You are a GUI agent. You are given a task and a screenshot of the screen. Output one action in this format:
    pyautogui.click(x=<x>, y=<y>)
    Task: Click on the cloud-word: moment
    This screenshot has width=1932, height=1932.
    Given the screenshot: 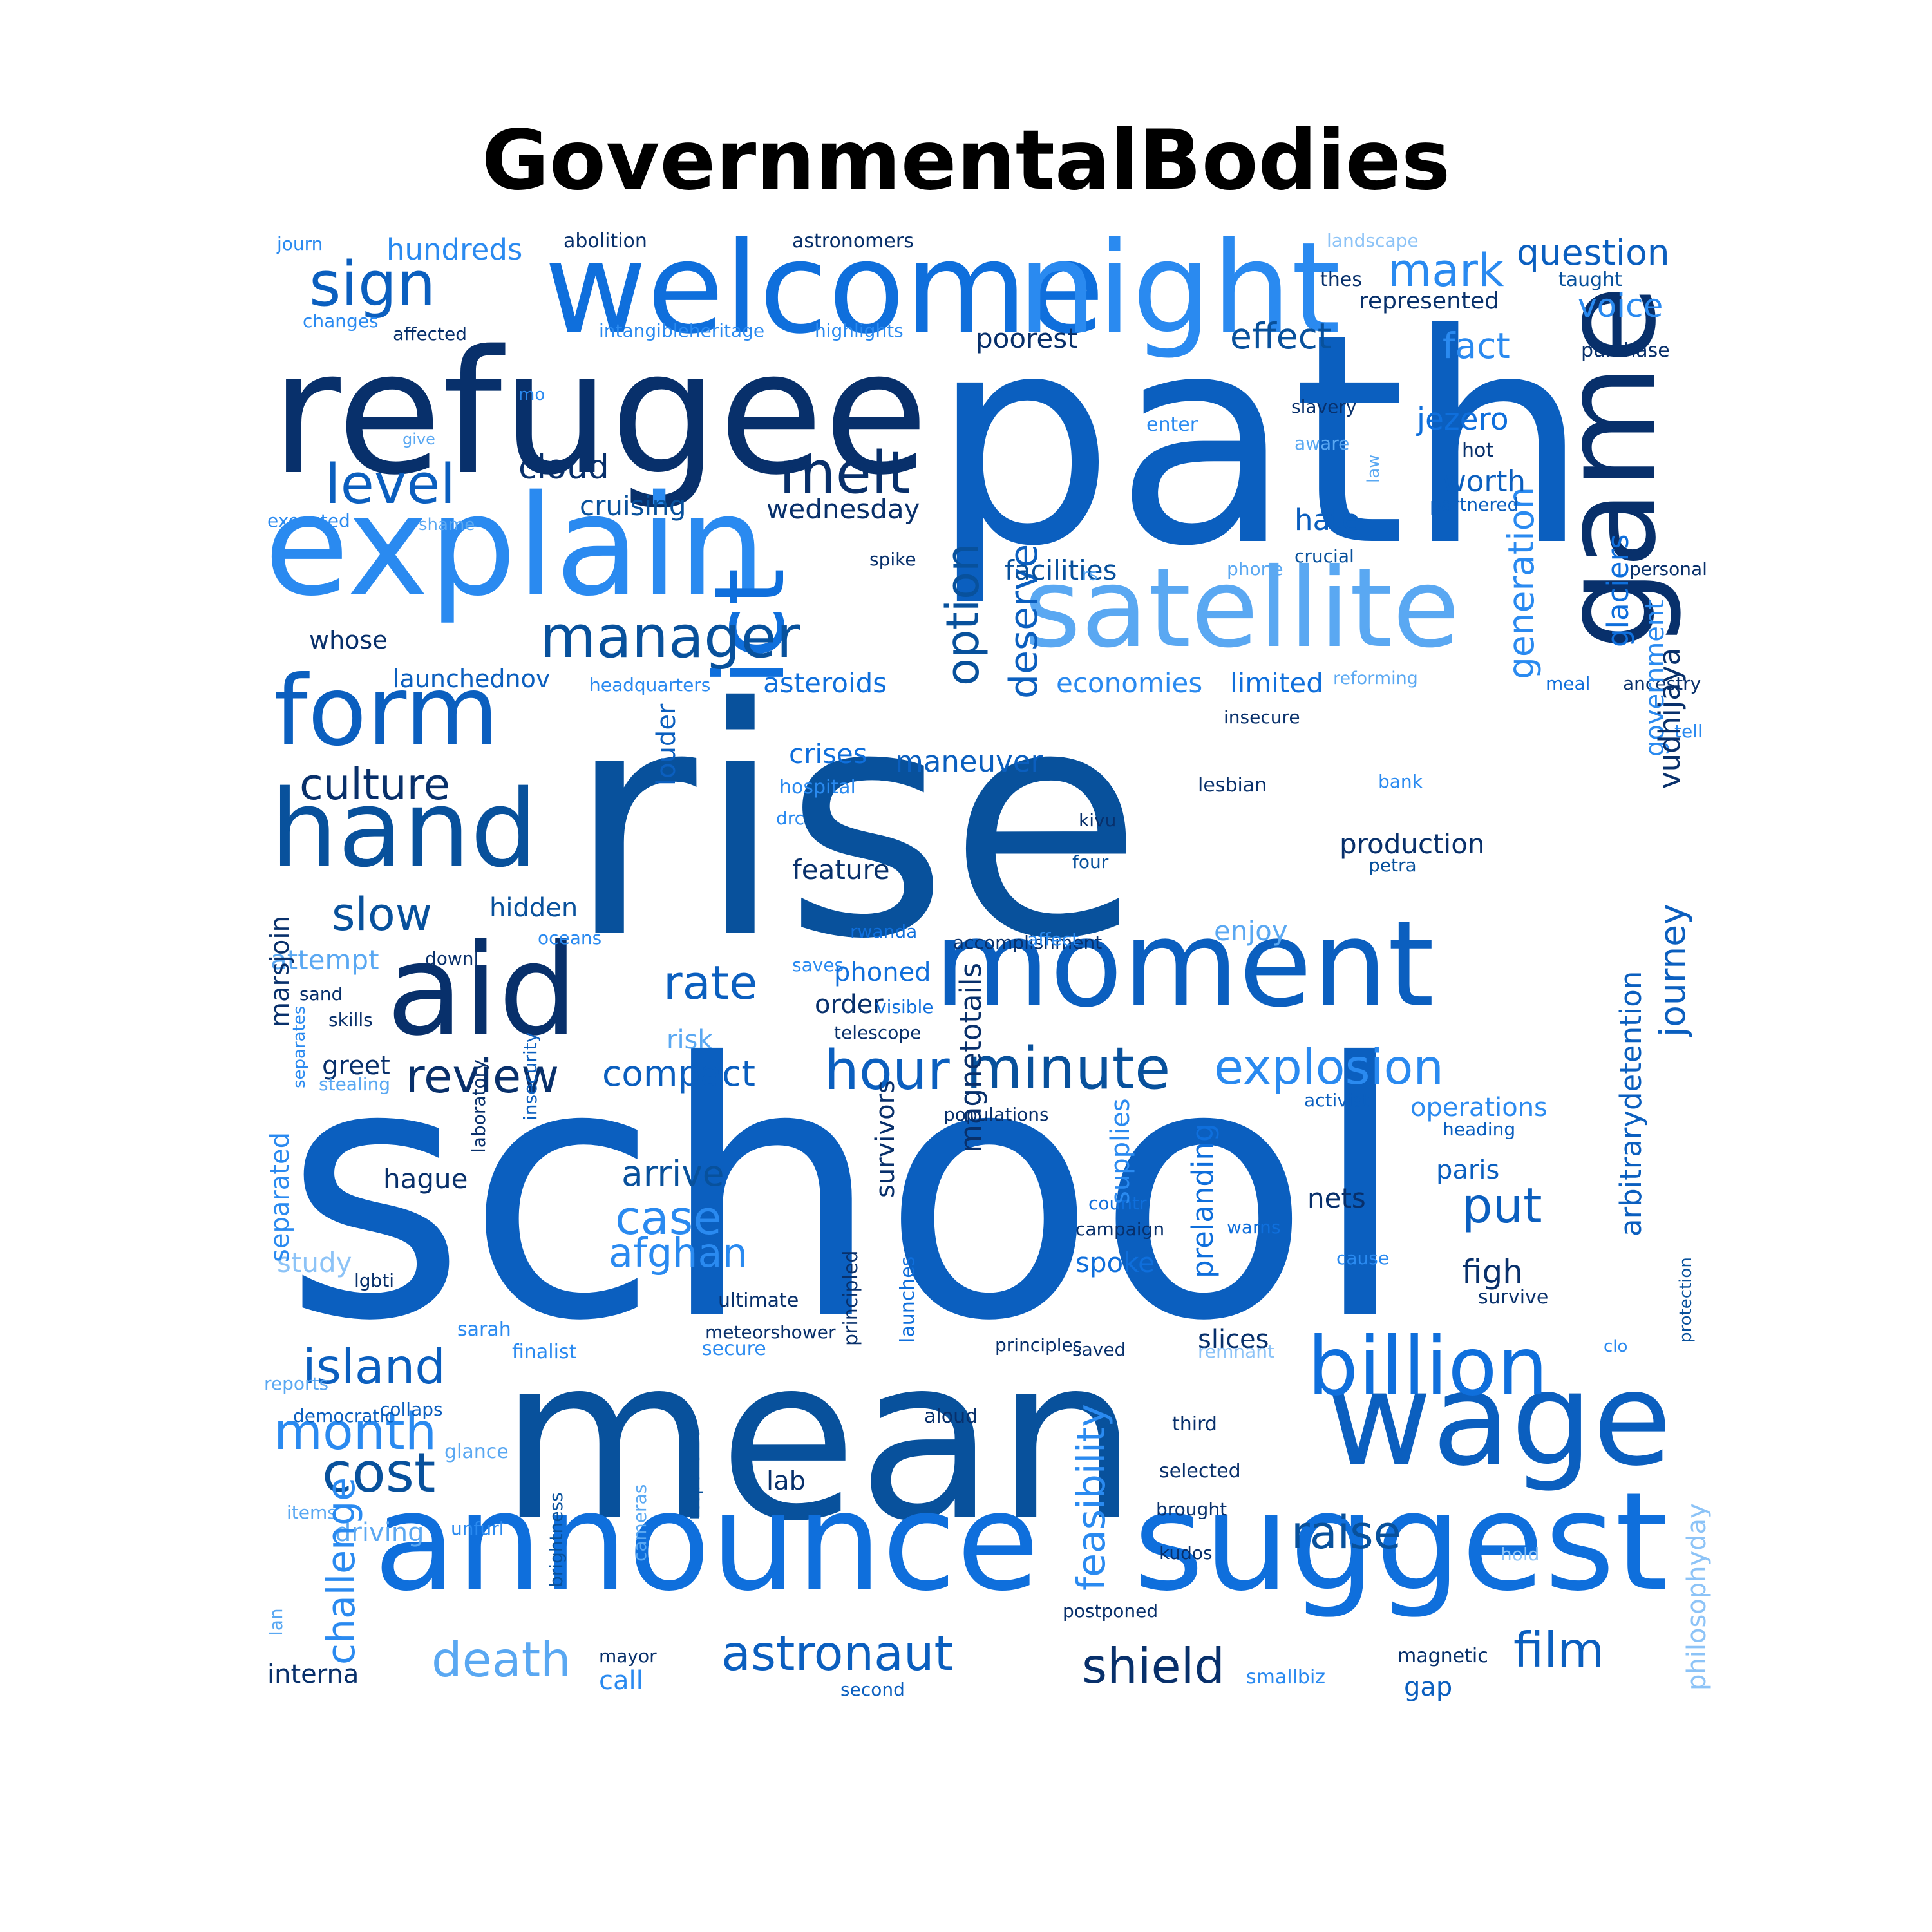 What is the action you would take?
    pyautogui.click(x=1185, y=965)
    